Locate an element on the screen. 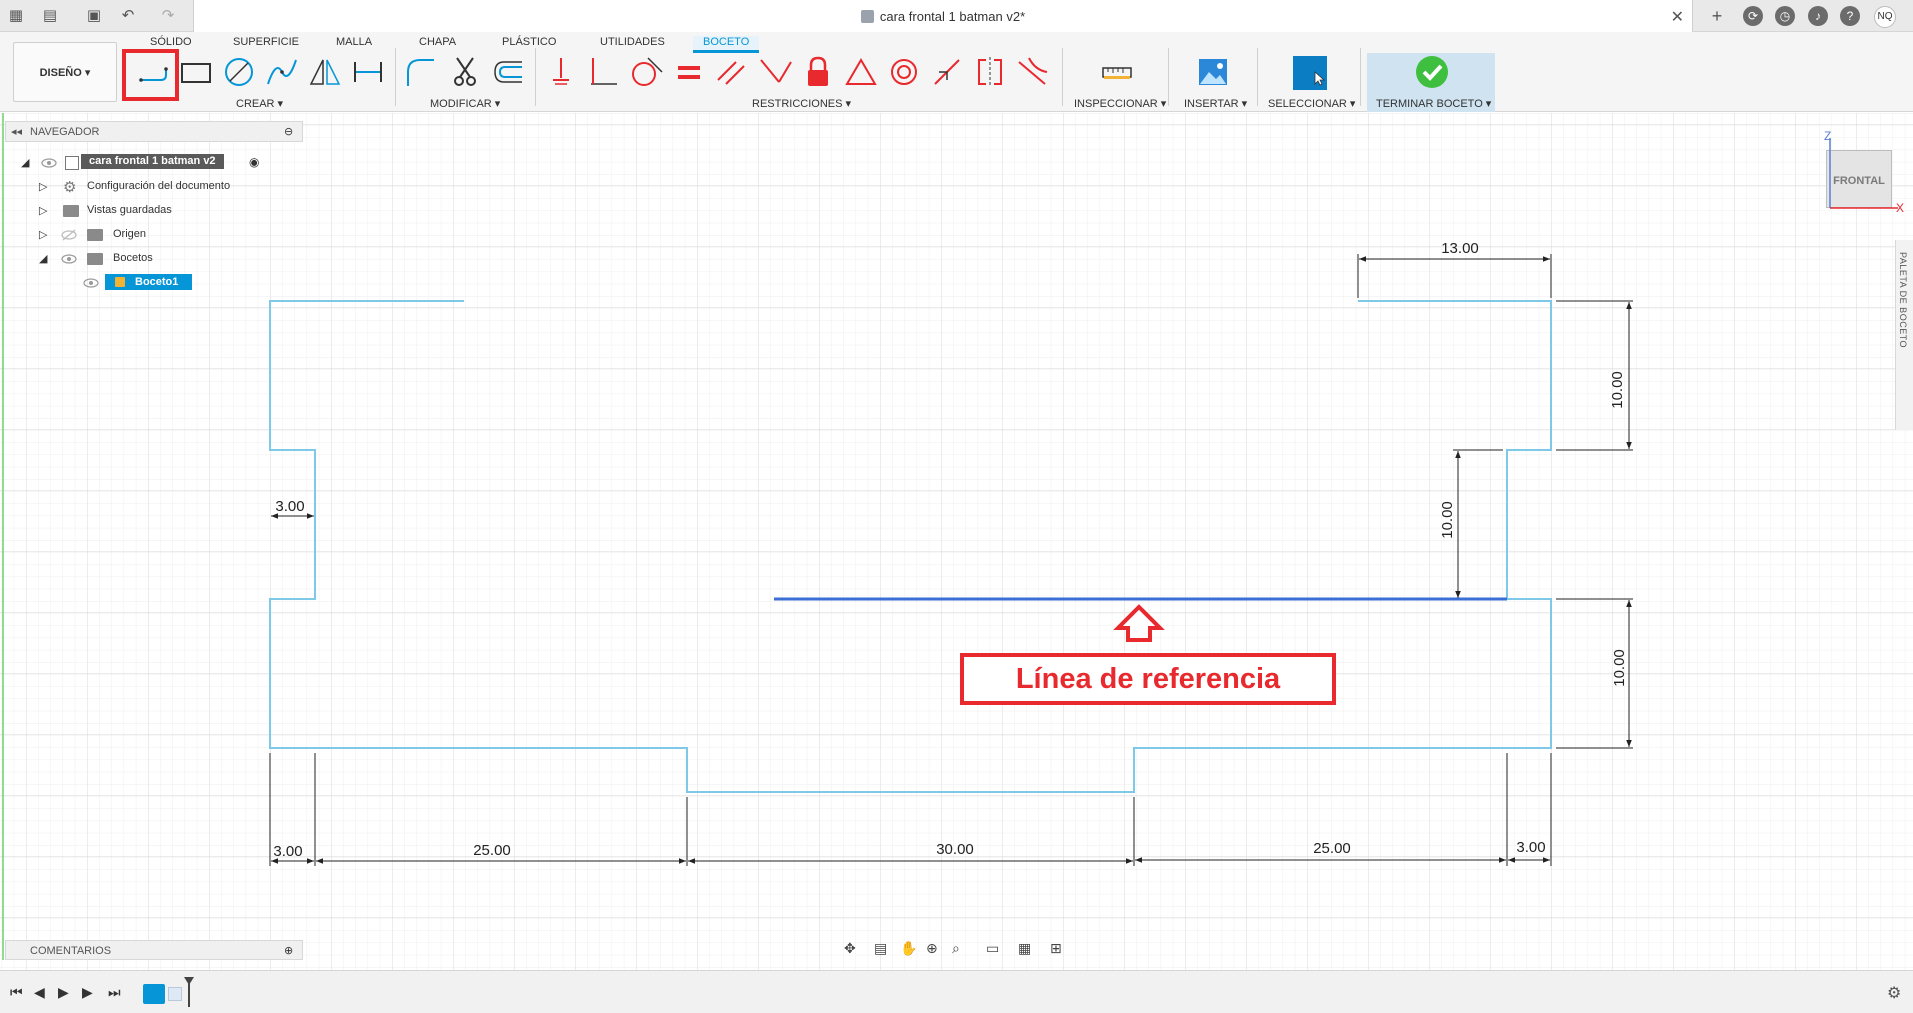 Image resolution: width=1913 pixels, height=1013 pixels. finish-group-label: TERMINAR BOCETO ▾ is located at coordinates (1433, 103).